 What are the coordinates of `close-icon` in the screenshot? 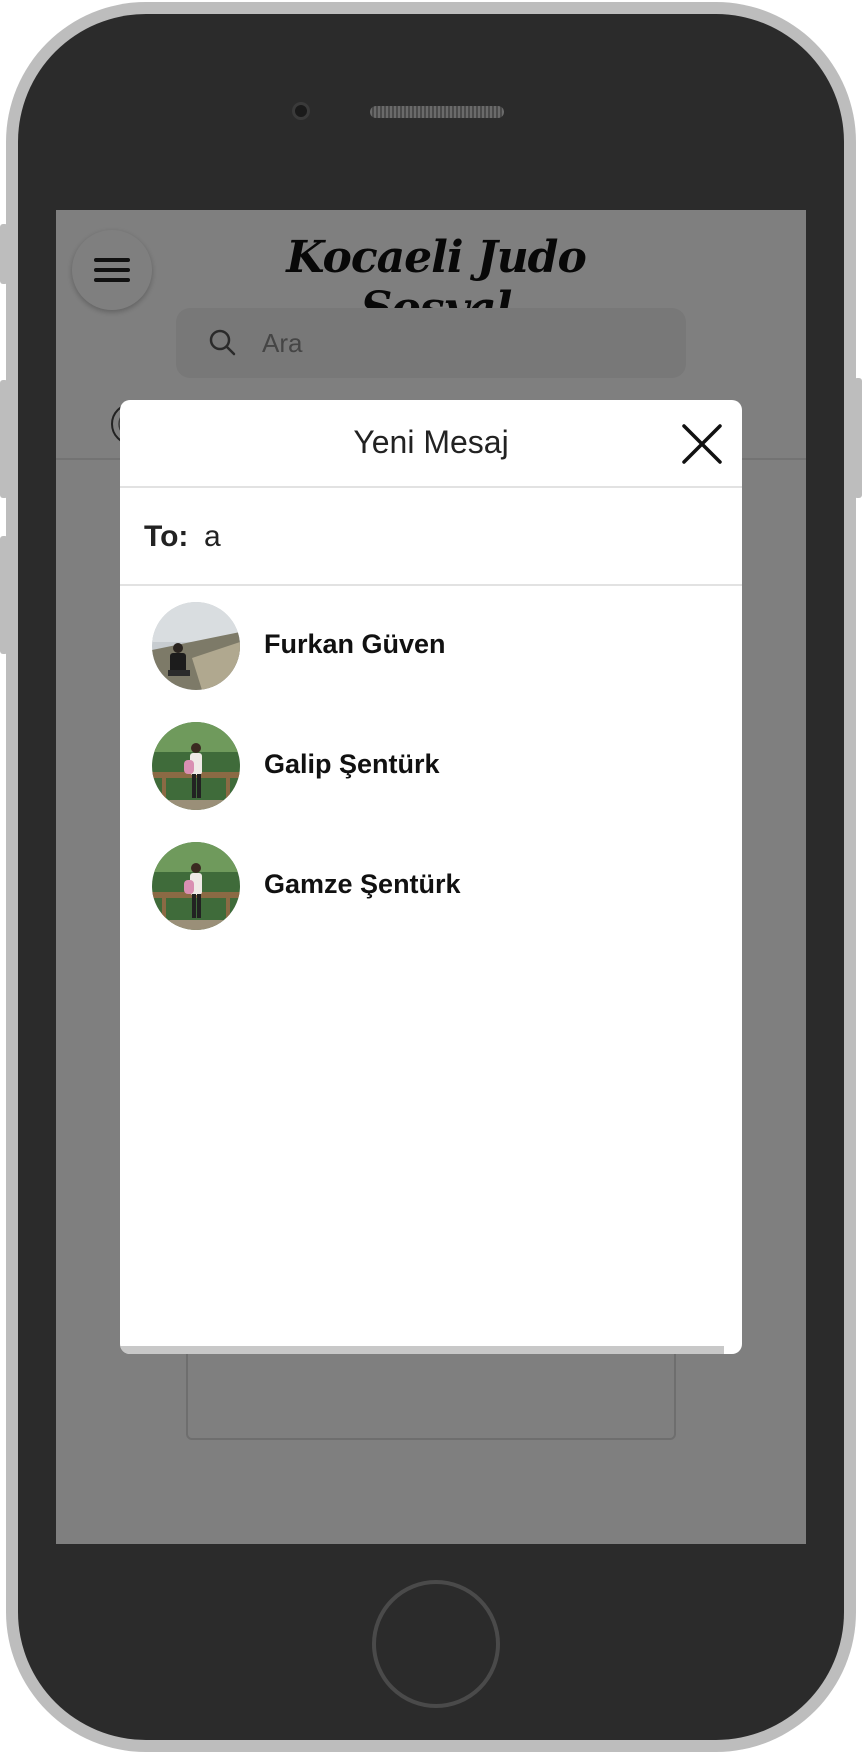 It's located at (702, 444).